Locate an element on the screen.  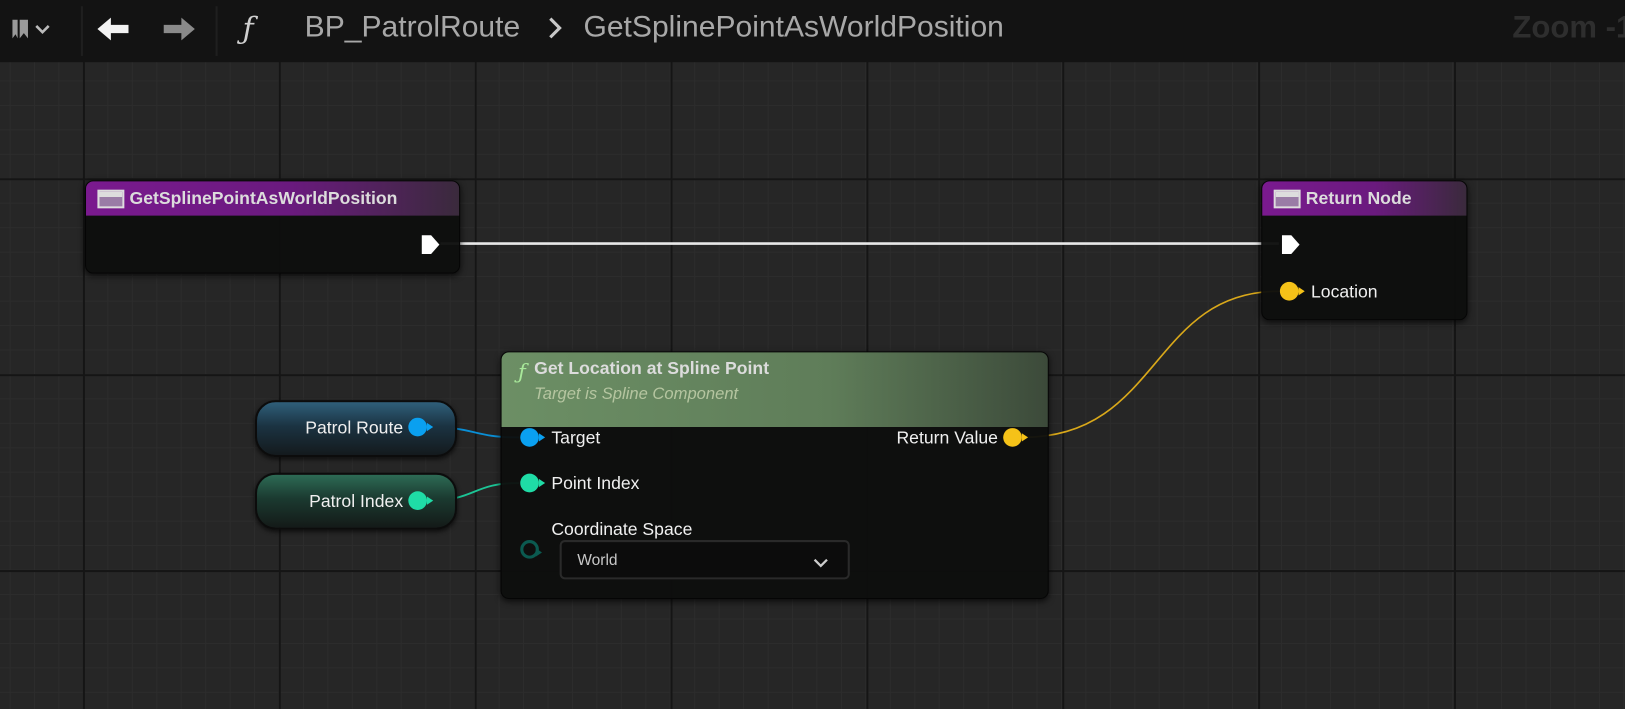
arrow-right-icon is located at coordinates (179, 31).